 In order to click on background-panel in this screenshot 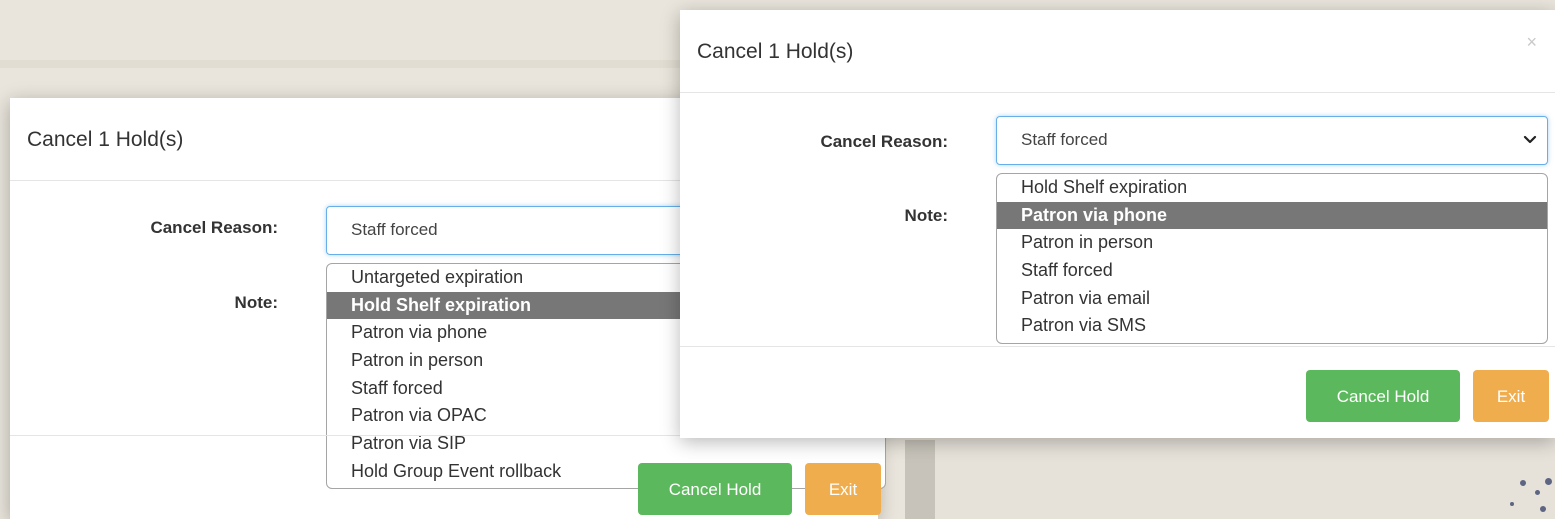, I will do `click(1230, 479)`.